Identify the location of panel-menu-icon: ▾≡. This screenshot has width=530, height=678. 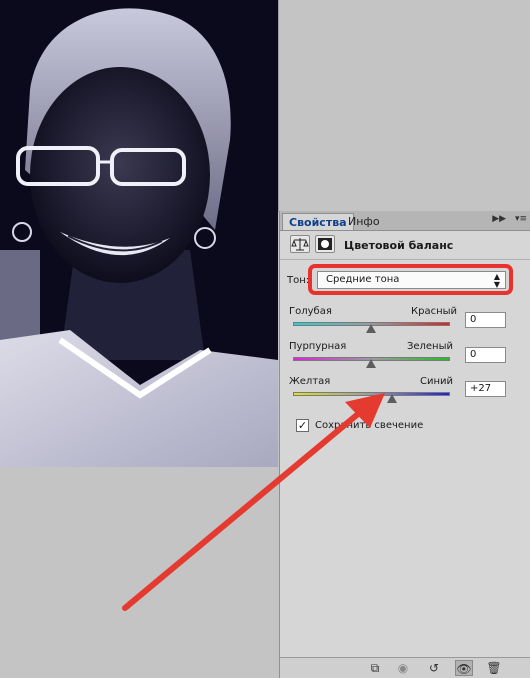
(521, 219).